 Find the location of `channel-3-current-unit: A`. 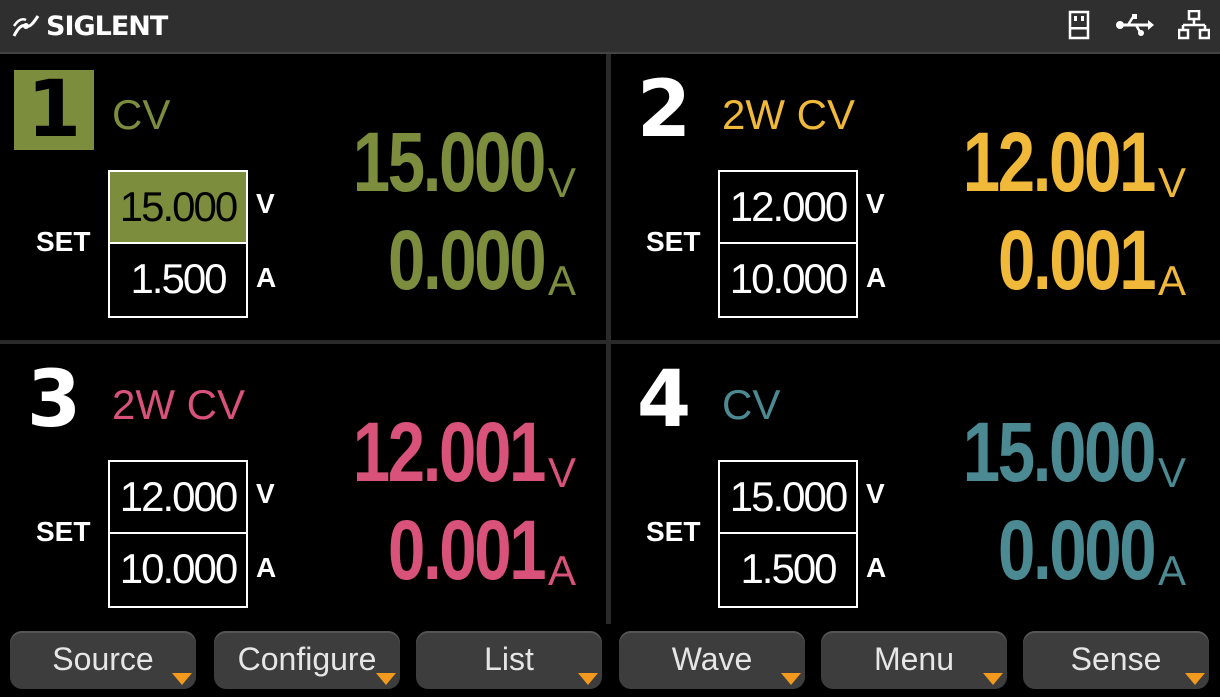

channel-3-current-unit: A is located at coordinates (561, 570).